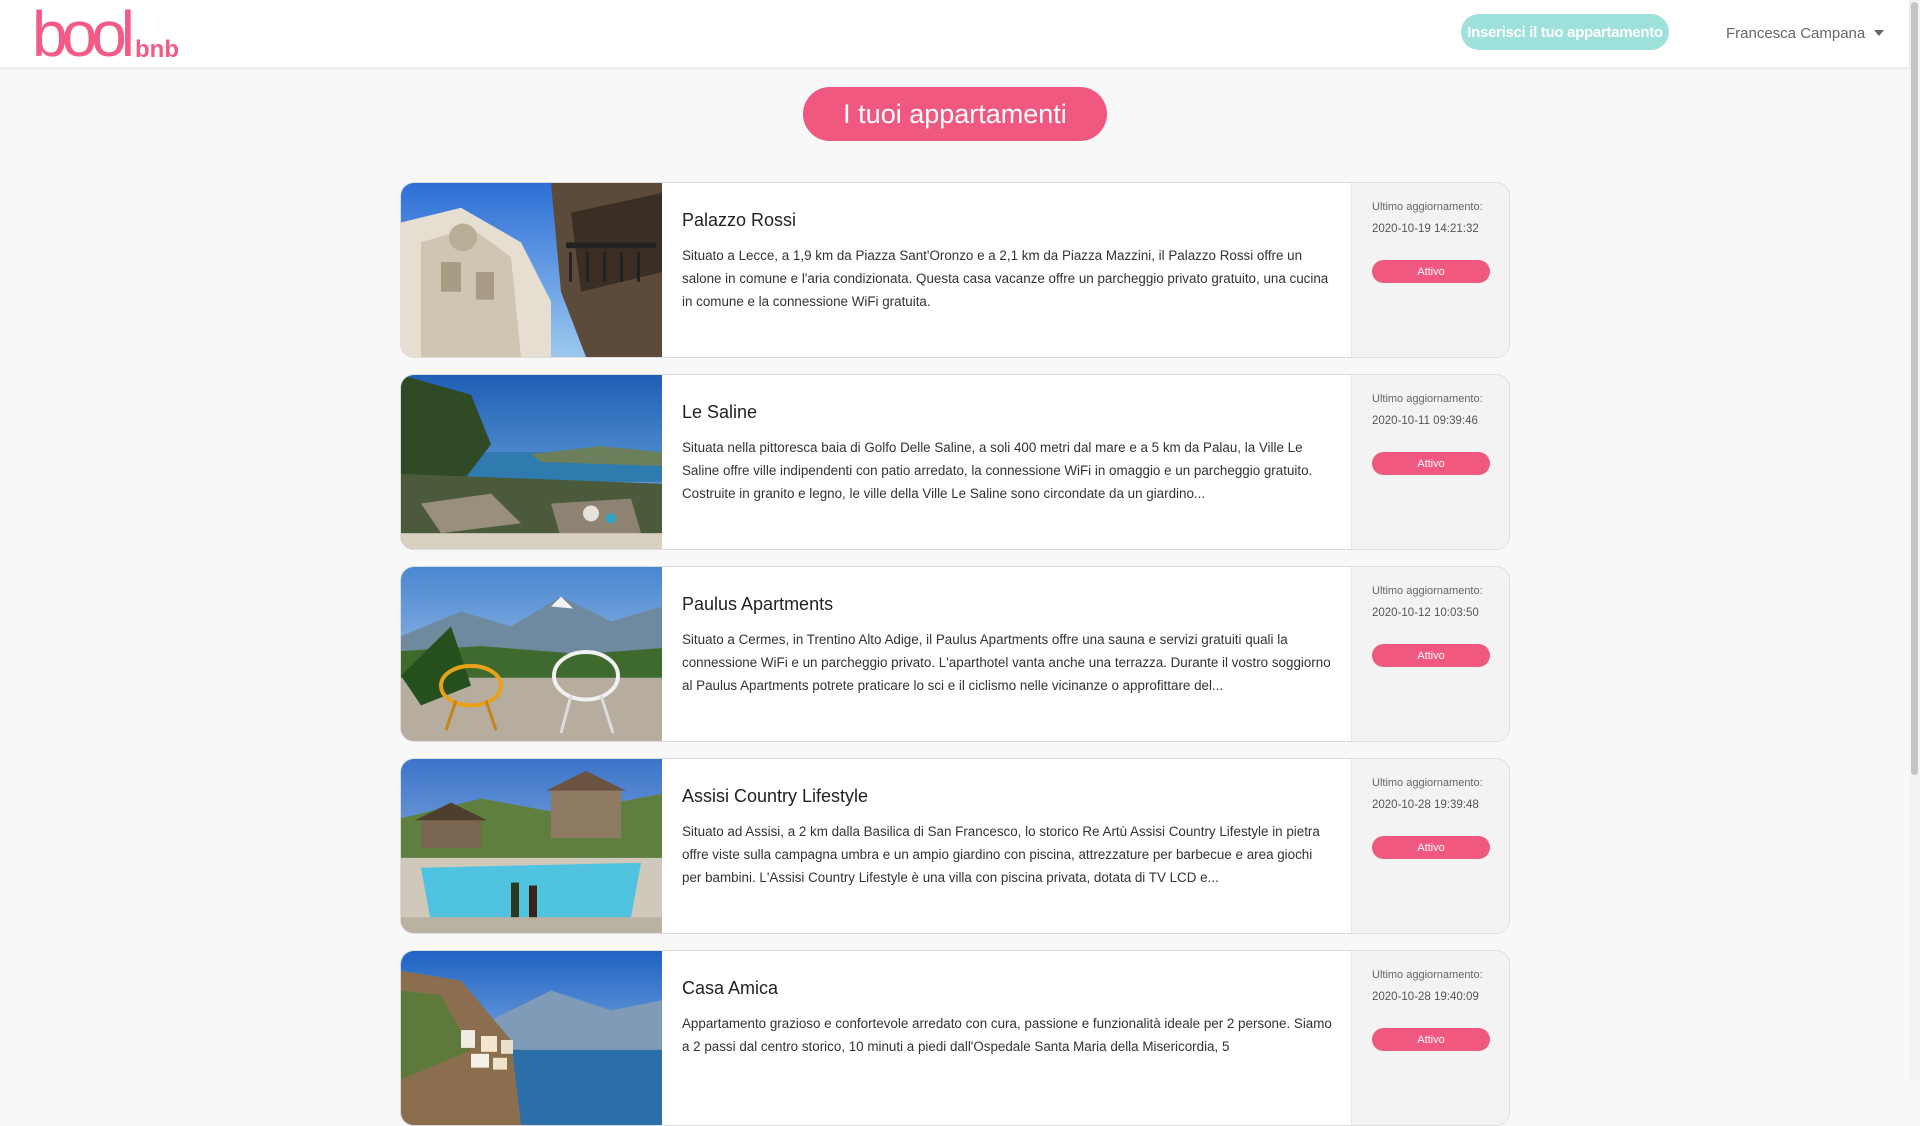 This screenshot has width=1920, height=1126. I want to click on apartment-title: Le Saline, so click(719, 412).